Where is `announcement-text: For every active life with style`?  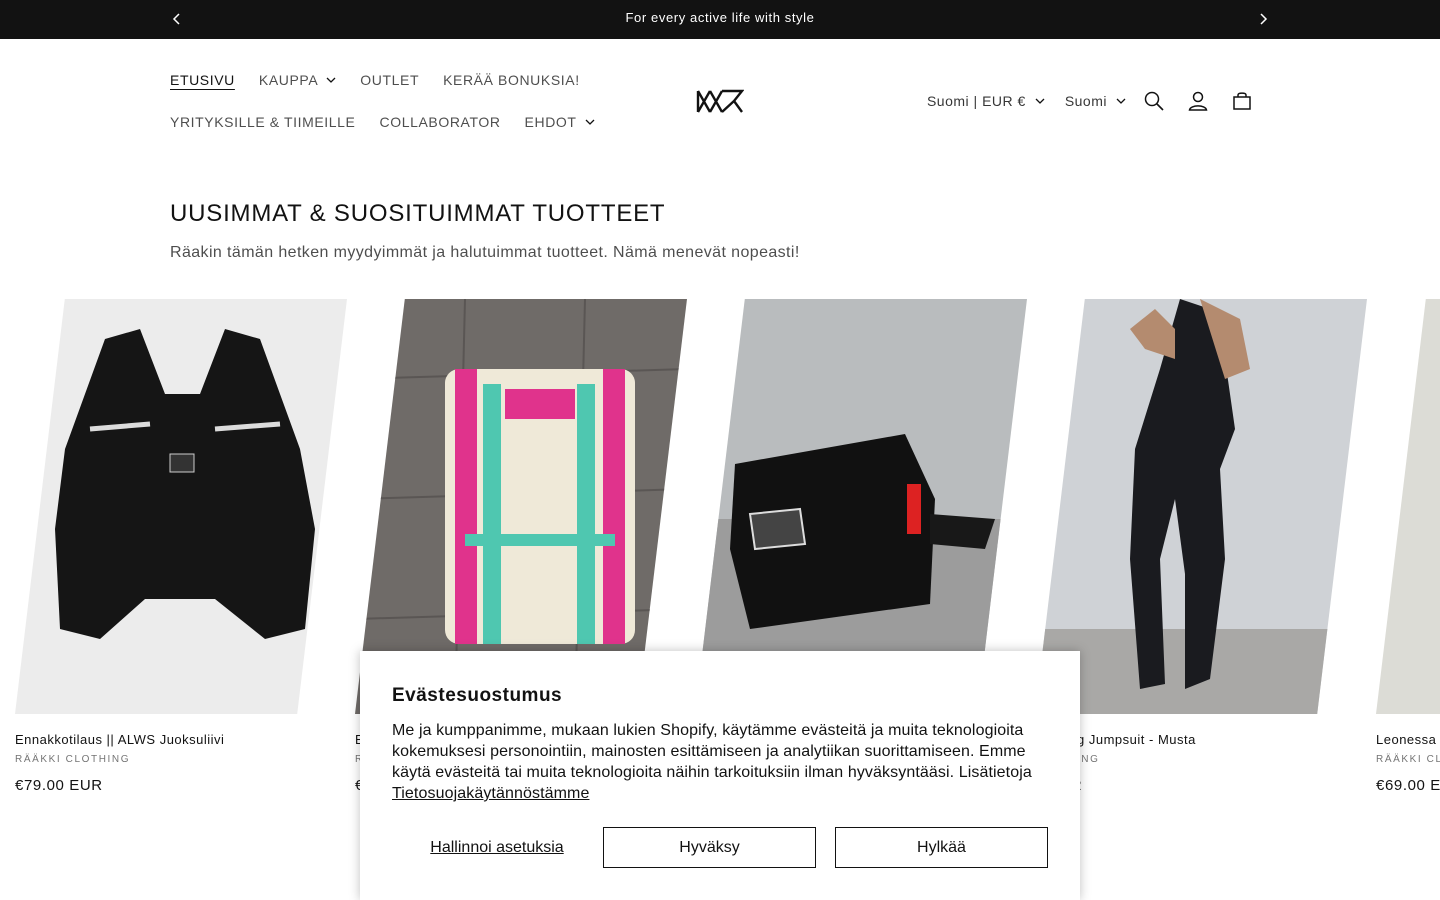 announcement-text: For every active life with style is located at coordinates (720, 17).